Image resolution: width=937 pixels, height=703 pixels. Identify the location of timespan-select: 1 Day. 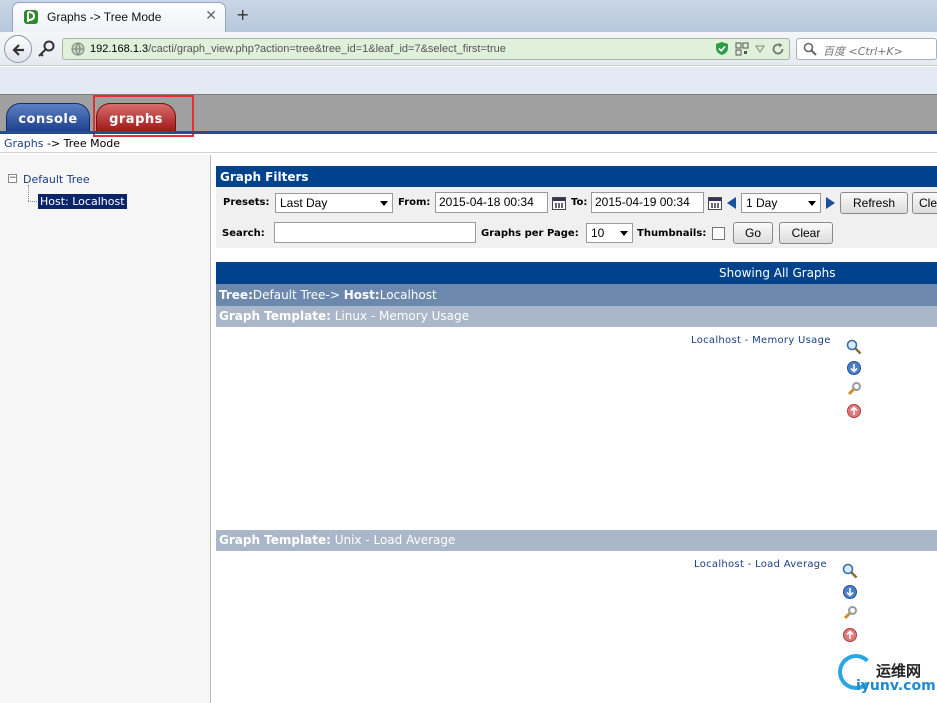
(781, 203).